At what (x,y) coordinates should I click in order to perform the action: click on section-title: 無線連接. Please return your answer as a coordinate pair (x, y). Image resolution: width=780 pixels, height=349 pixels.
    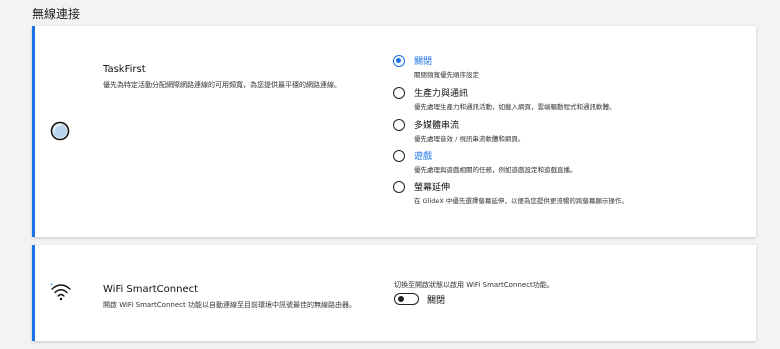
    Looking at the image, I should click on (56, 14).